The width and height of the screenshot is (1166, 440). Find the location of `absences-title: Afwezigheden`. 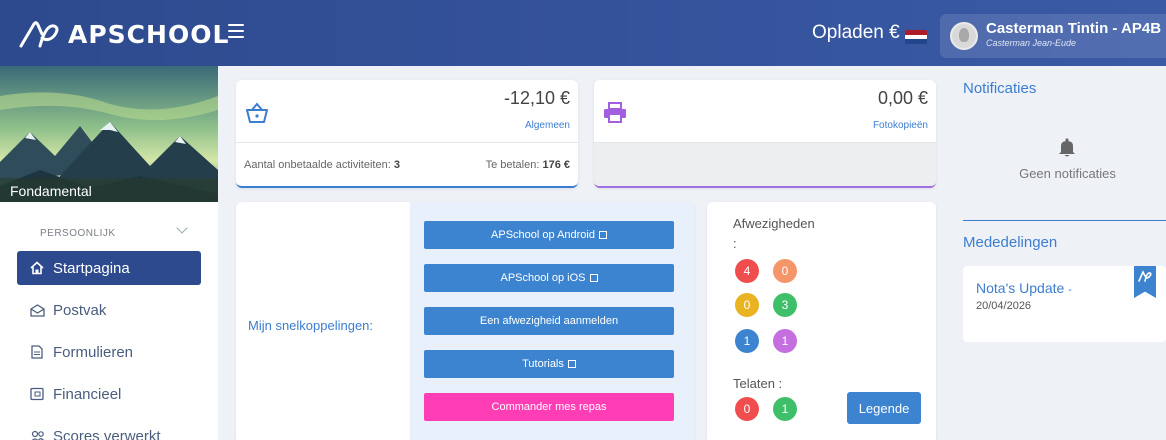

absences-title: Afwezigheden is located at coordinates (774, 223).